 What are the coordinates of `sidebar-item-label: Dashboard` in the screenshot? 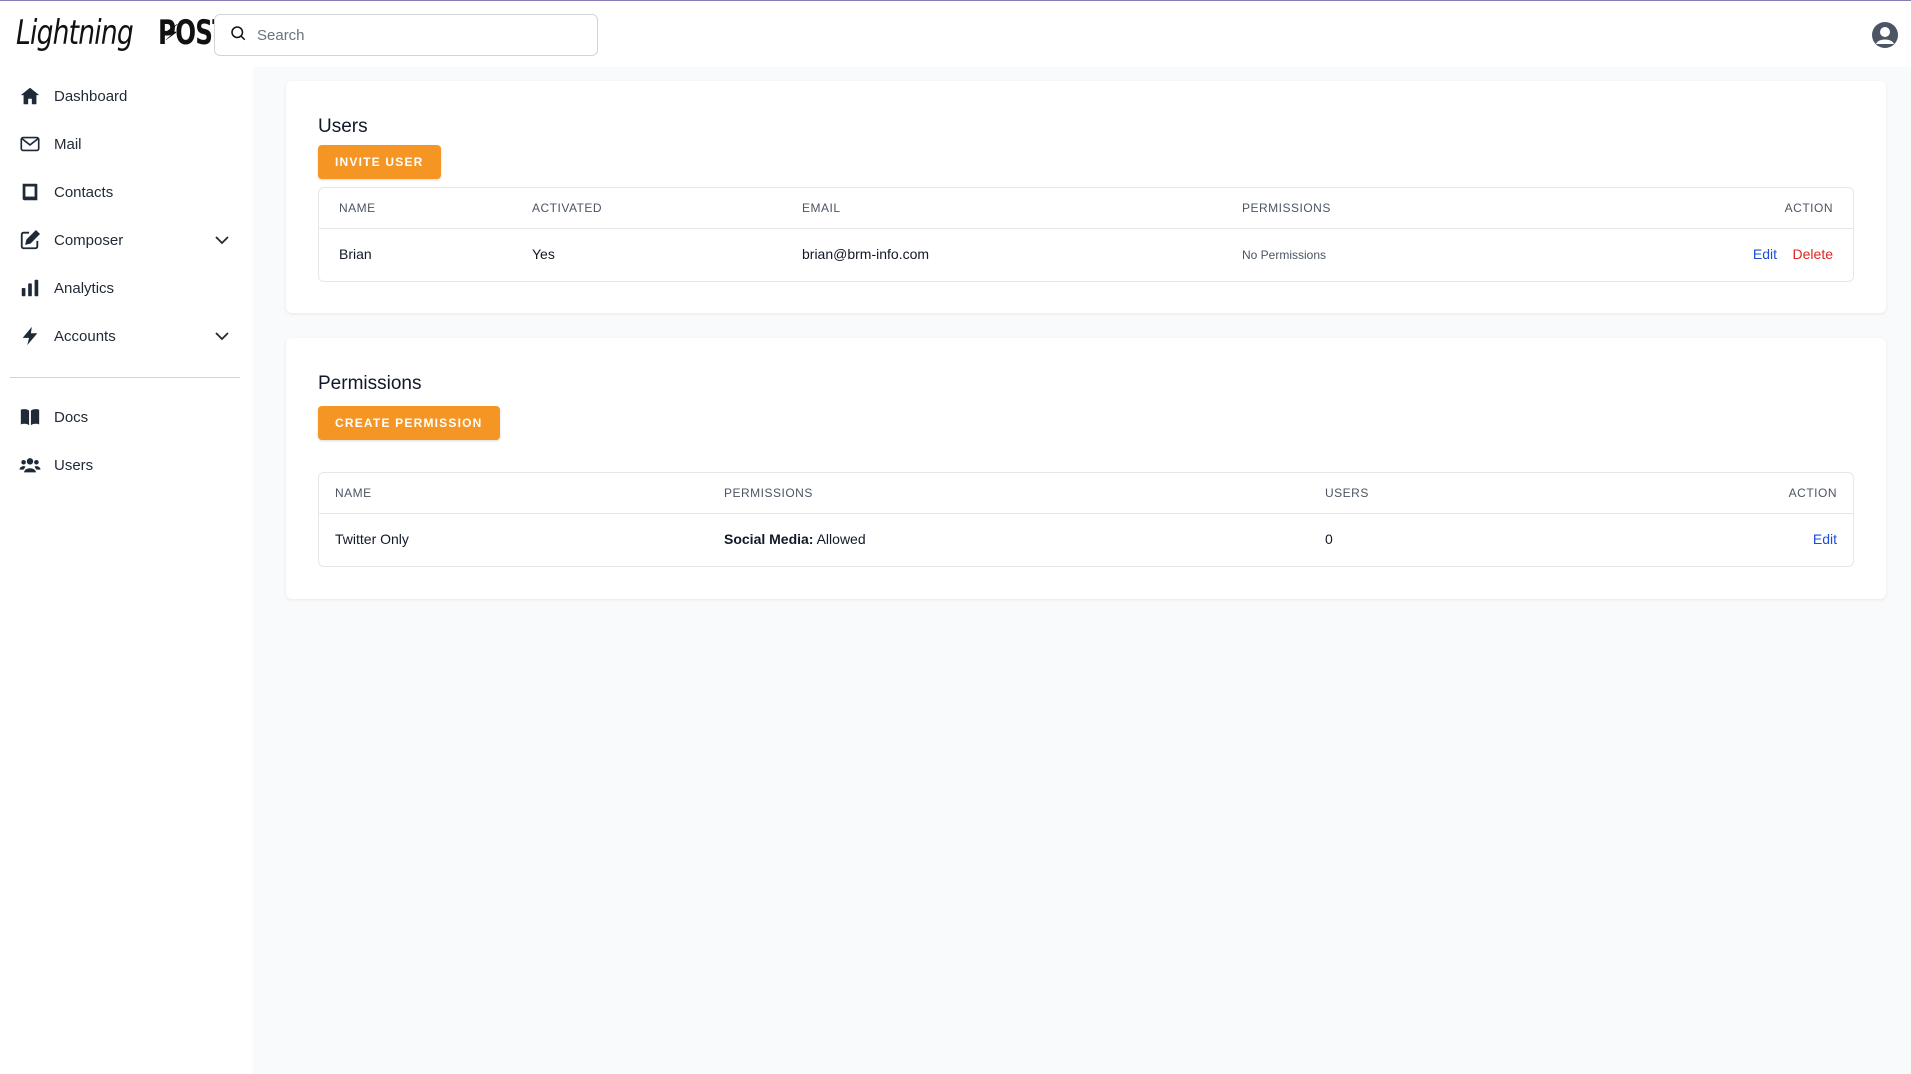 It's located at (91, 96).